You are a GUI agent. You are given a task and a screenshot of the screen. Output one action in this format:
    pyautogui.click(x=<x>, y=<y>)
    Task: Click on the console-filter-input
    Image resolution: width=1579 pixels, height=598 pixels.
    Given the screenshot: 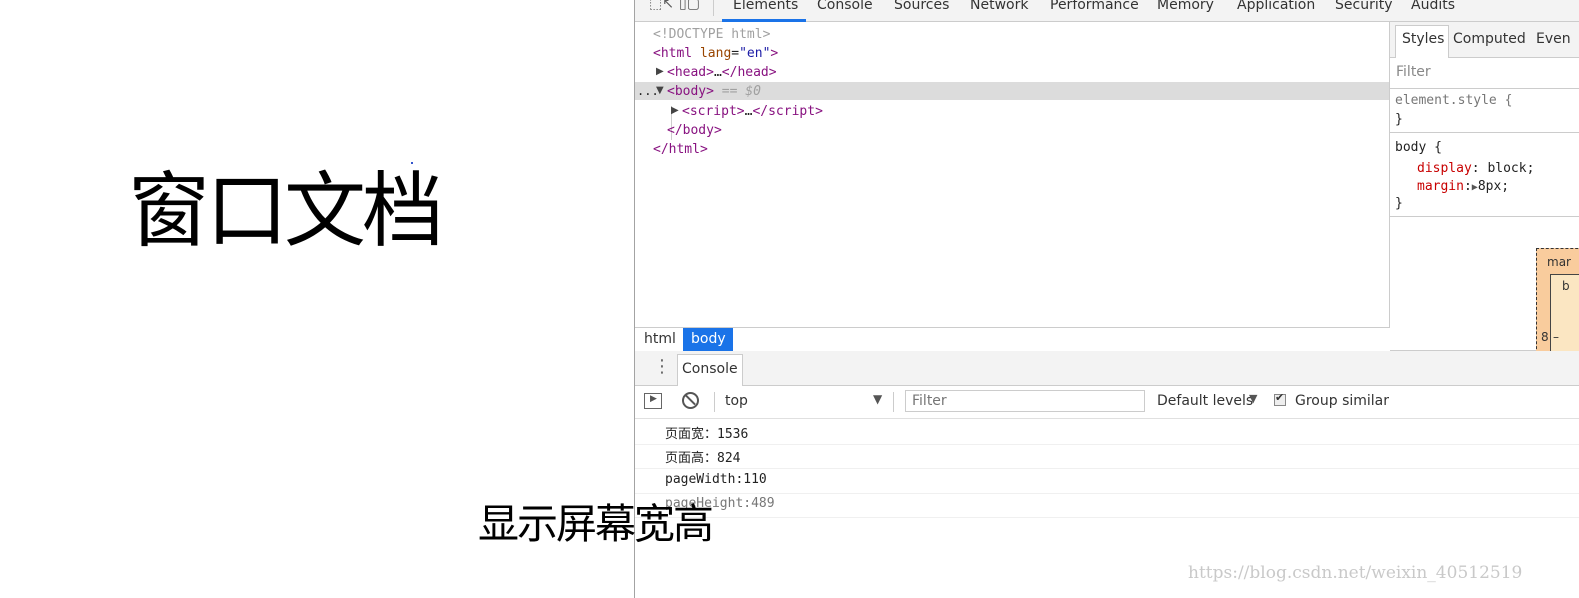 What is the action you would take?
    pyautogui.click(x=1025, y=401)
    